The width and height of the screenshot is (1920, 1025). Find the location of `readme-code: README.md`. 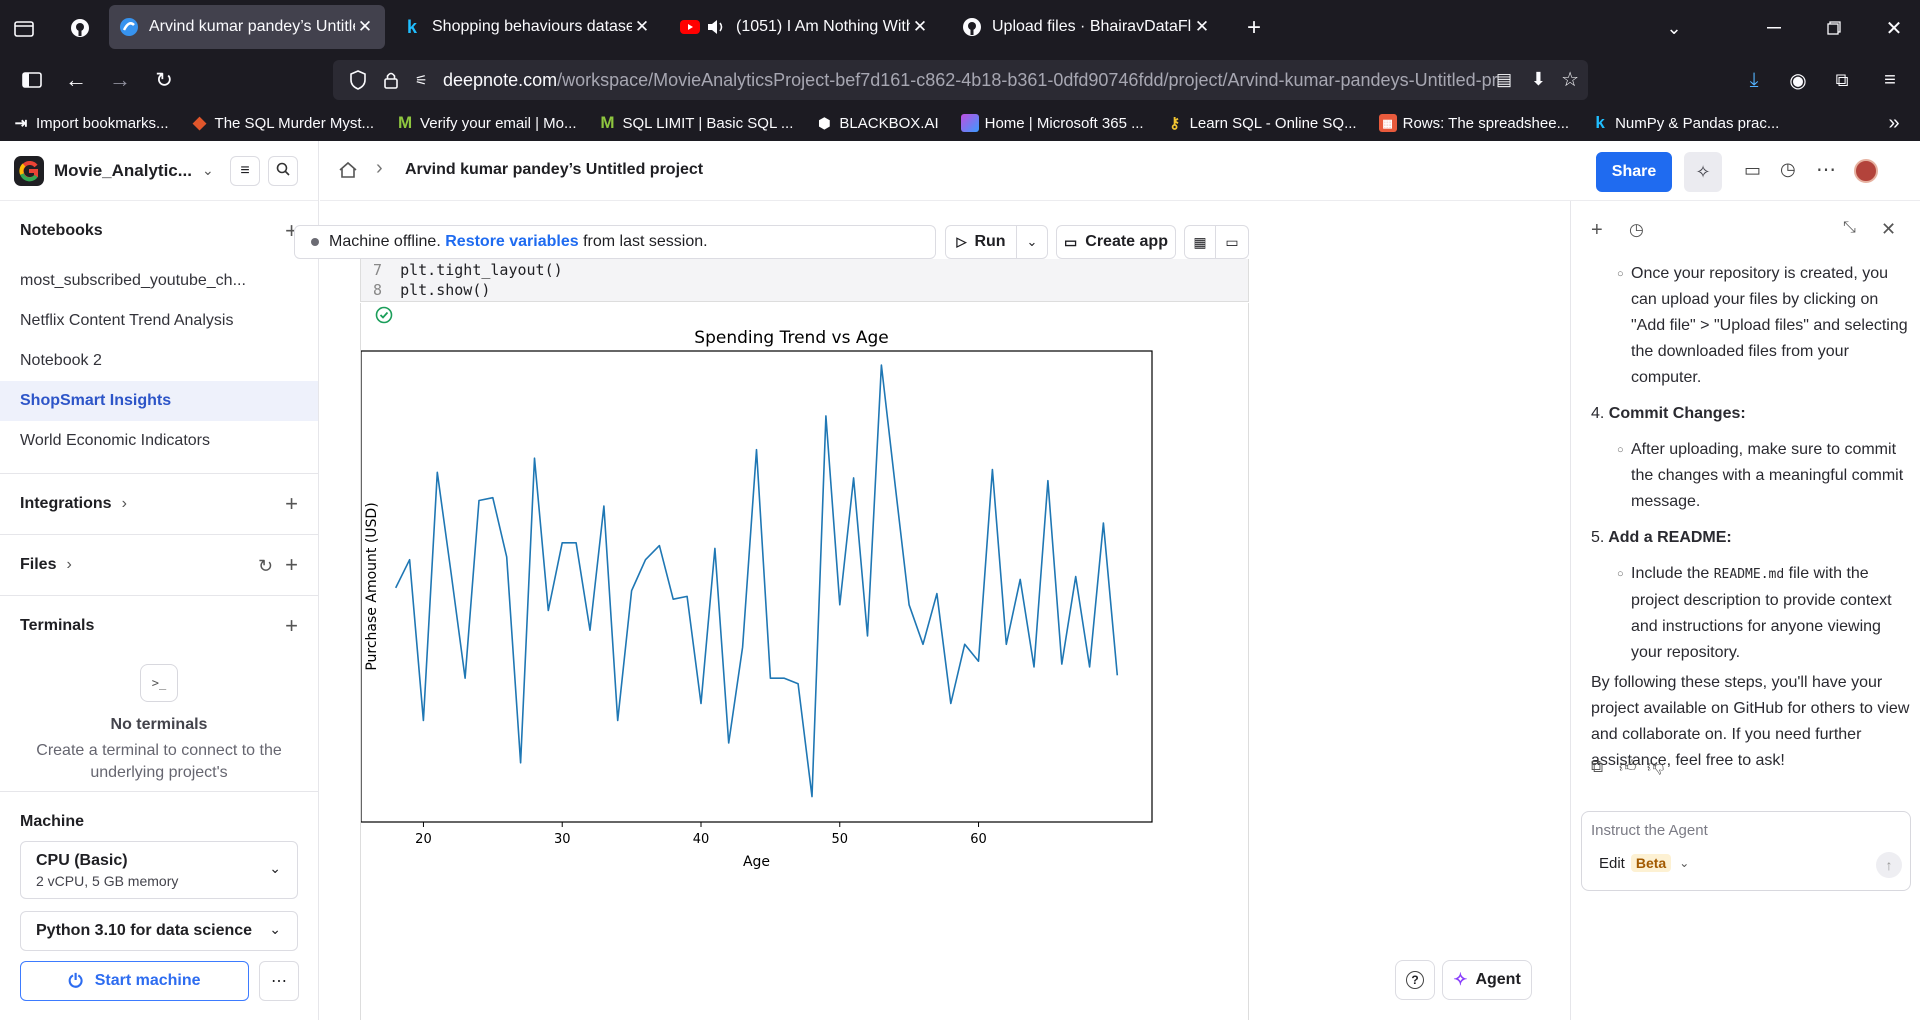

readme-code: README.md is located at coordinates (1749, 574).